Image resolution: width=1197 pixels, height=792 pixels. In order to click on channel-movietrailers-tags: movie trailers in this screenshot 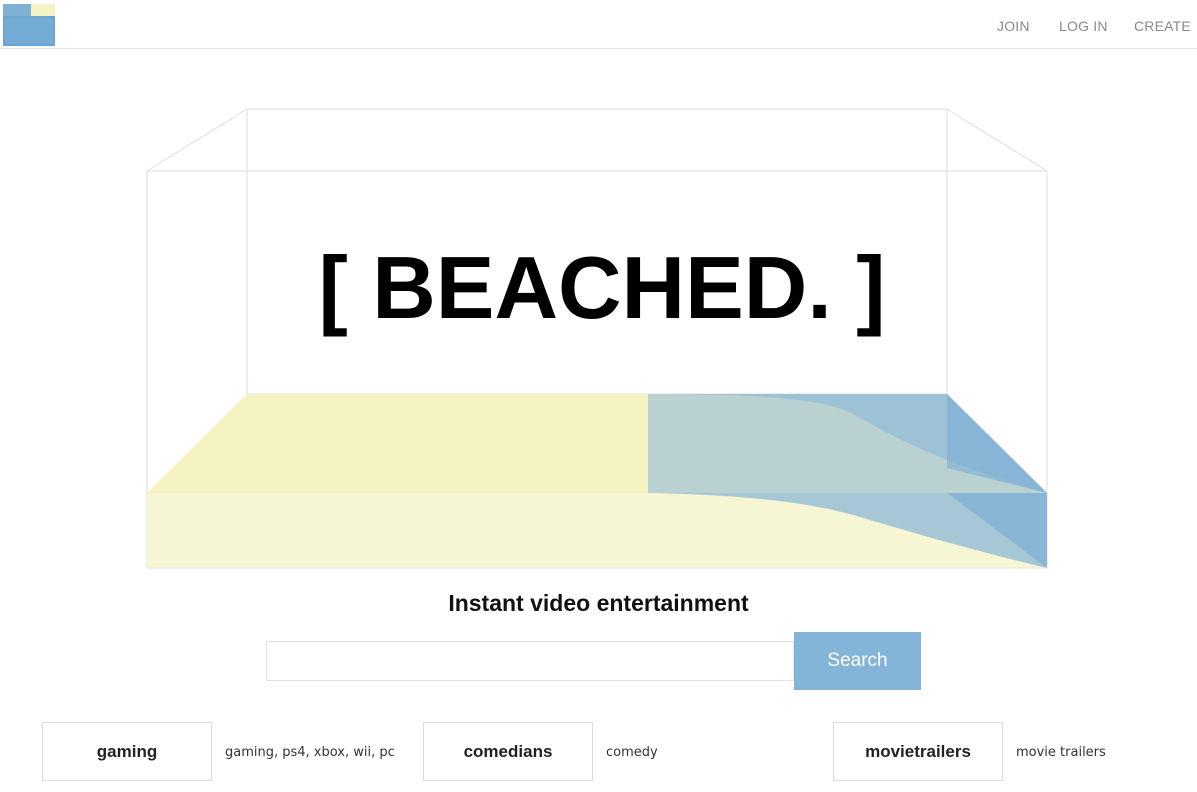, I will do `click(1061, 752)`.